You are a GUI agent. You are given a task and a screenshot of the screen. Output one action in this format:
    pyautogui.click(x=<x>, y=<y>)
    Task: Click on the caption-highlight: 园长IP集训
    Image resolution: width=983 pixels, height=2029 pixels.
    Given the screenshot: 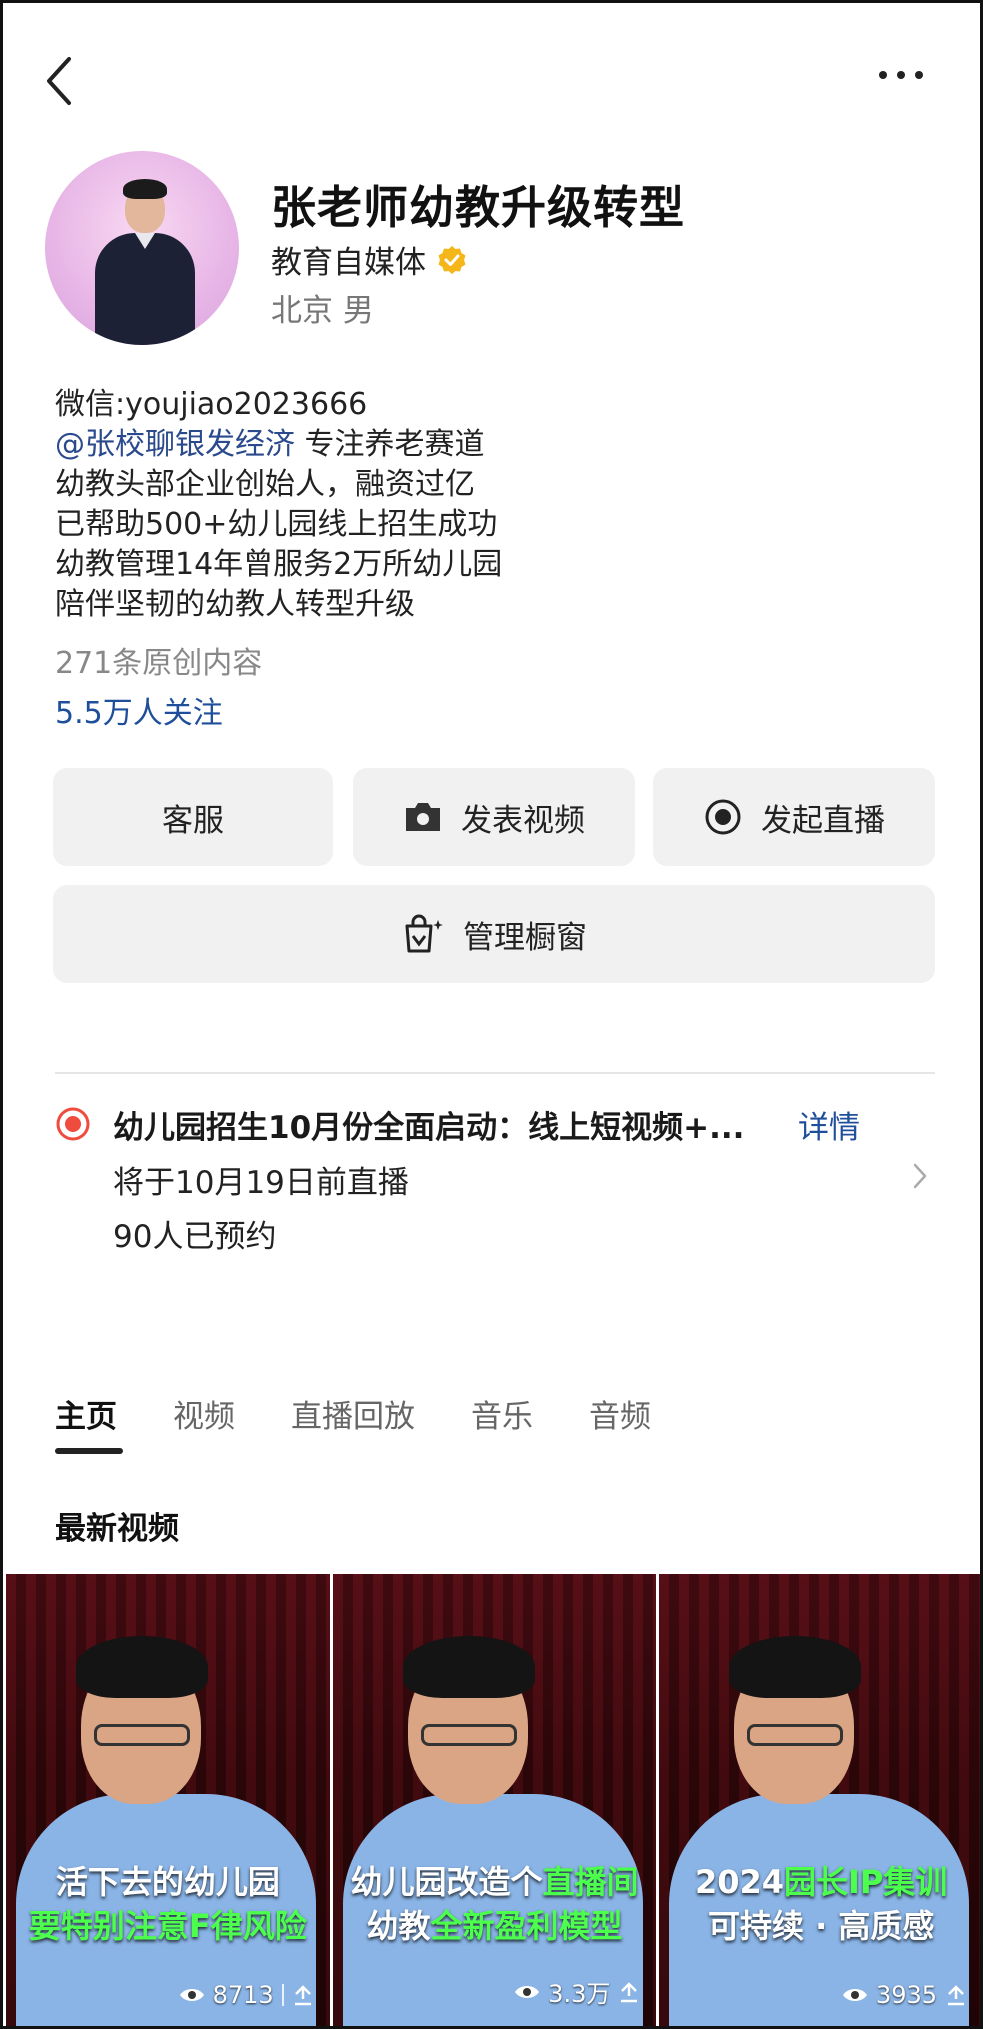 What is the action you would take?
    pyautogui.click(x=866, y=1882)
    